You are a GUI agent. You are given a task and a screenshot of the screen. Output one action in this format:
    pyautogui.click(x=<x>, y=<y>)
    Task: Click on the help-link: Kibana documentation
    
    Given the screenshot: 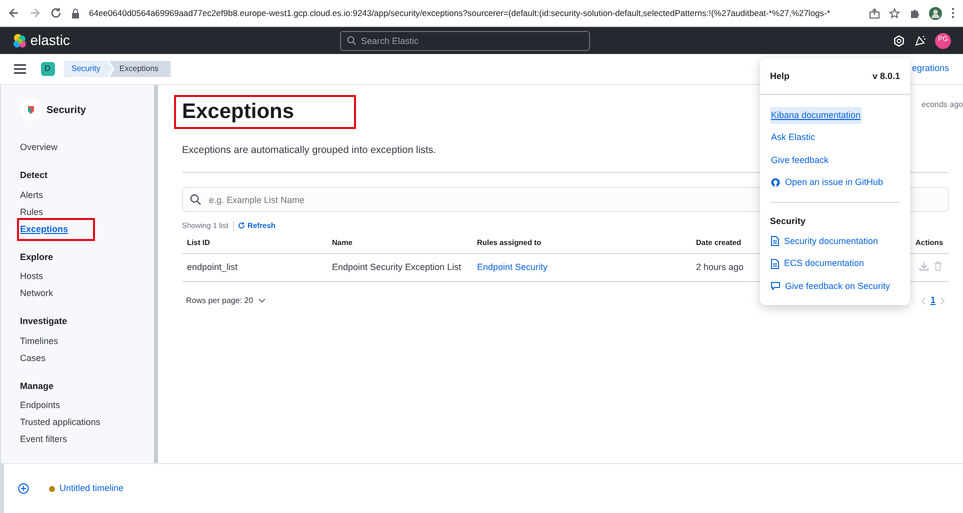 What is the action you would take?
    pyautogui.click(x=816, y=115)
    